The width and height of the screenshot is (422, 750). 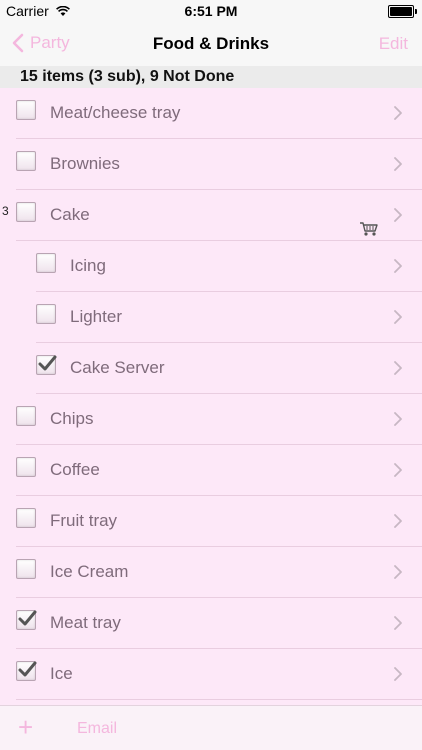 I want to click on page-title: Food & Drinks, so click(x=211, y=43).